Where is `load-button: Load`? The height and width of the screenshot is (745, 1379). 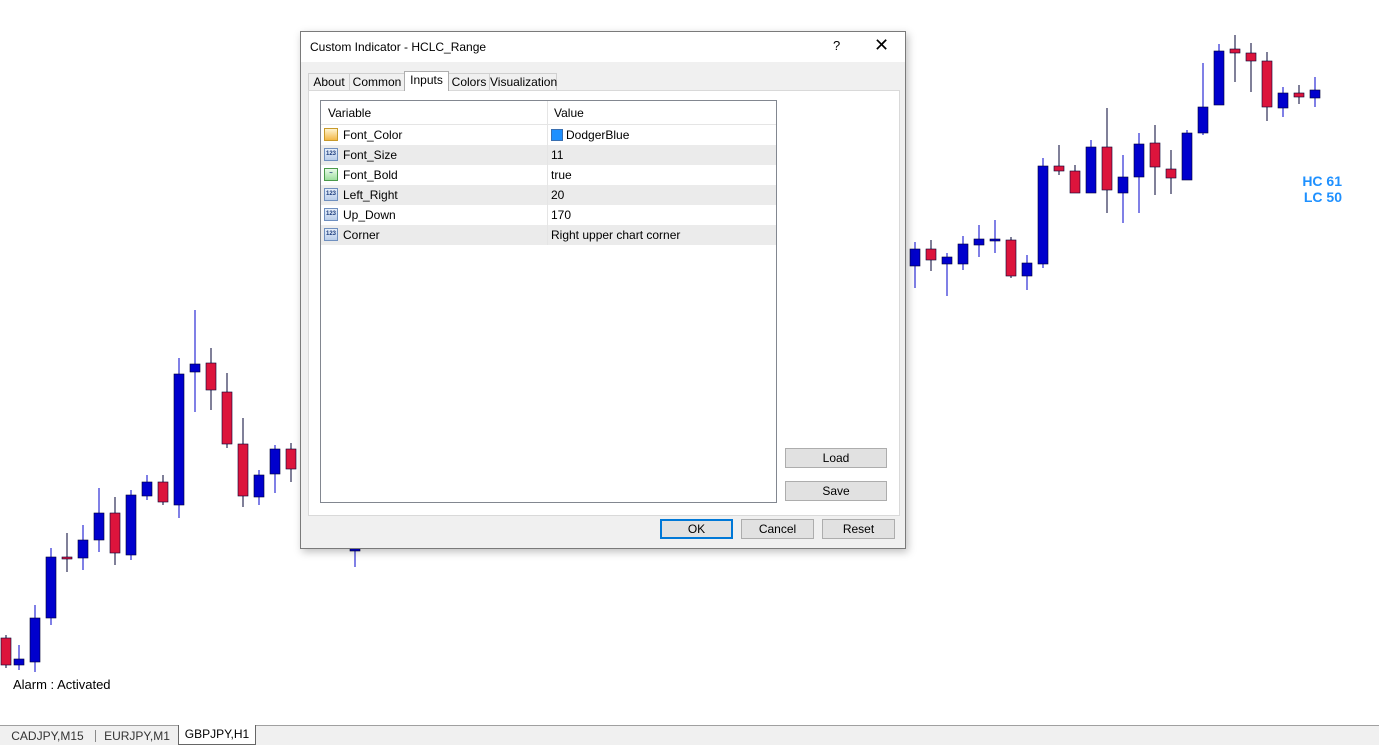
load-button: Load is located at coordinates (836, 458).